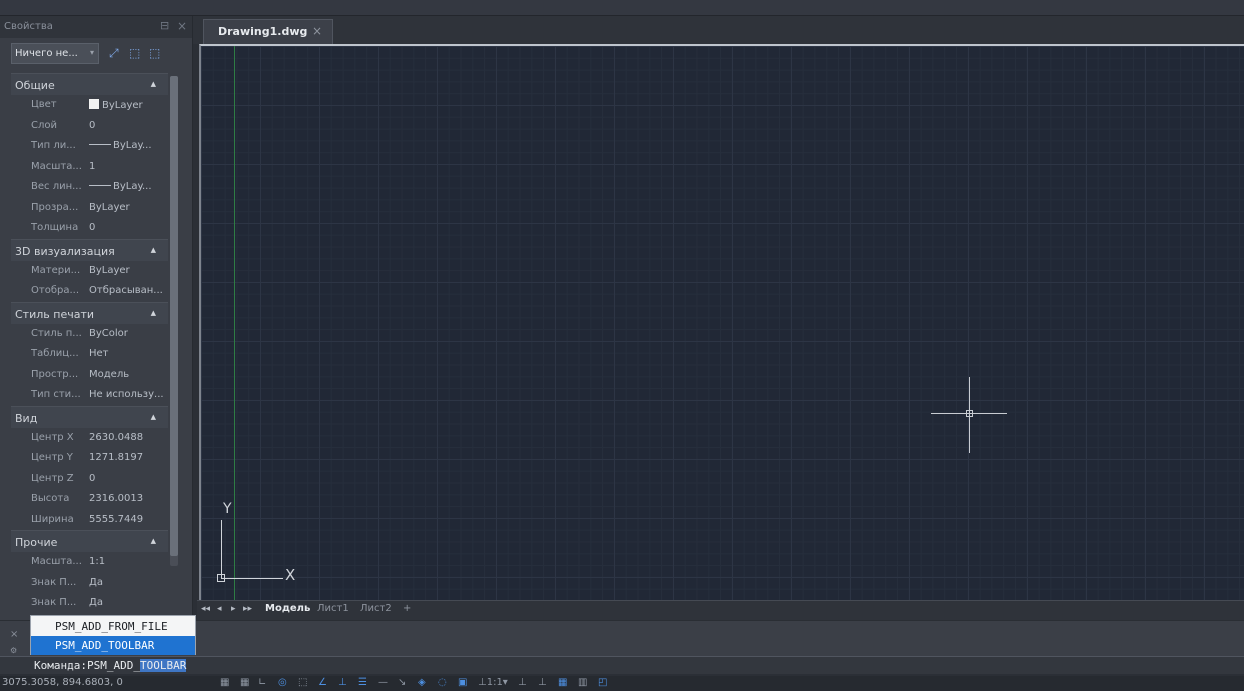 The width and height of the screenshot is (1244, 691). Describe the element at coordinates (91, 52) in the screenshot. I see `chevron-down-icon: ▾` at that location.